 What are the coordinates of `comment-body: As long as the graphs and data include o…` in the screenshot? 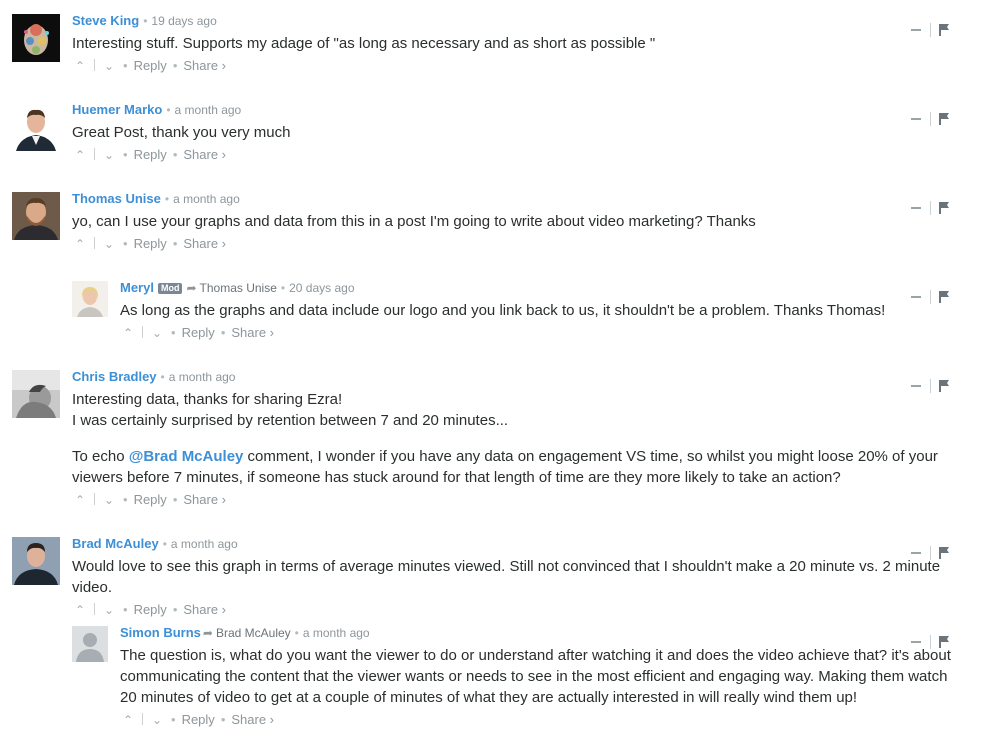 It's located at (503, 310).